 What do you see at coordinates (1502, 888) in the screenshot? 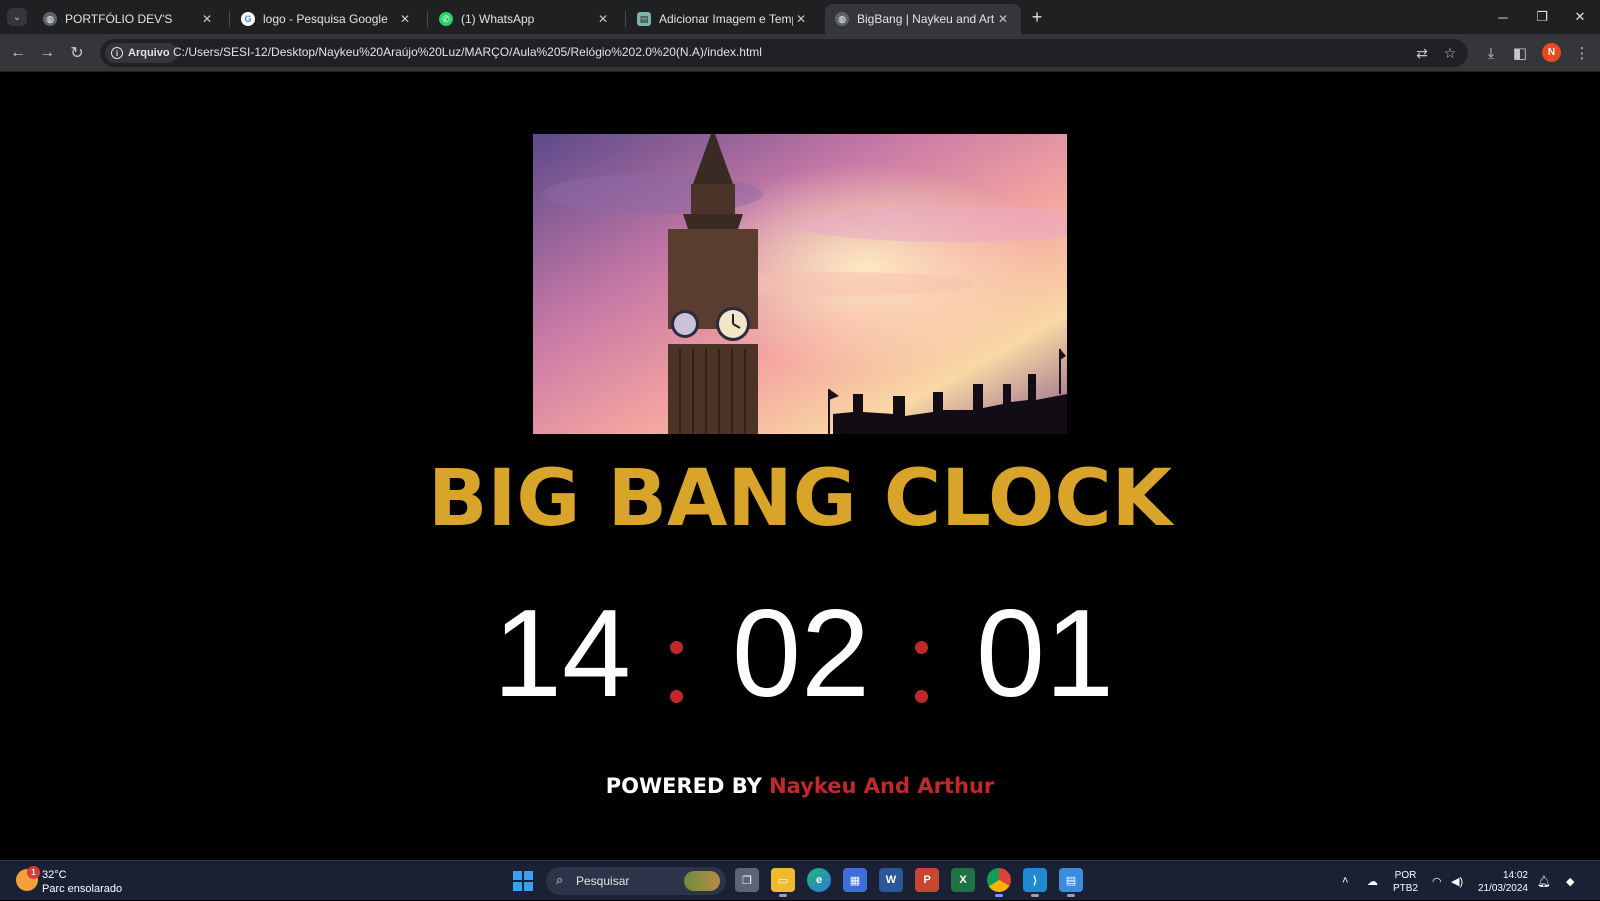
I see `system-date: 21/03/2024` at bounding box center [1502, 888].